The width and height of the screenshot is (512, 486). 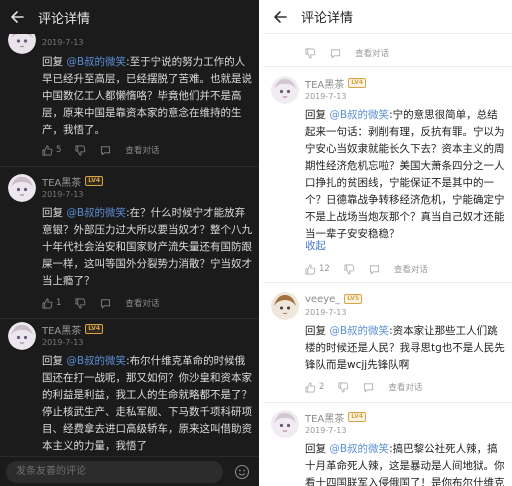 I want to click on comment-actions: 5 查看对话, so click(x=100, y=150).